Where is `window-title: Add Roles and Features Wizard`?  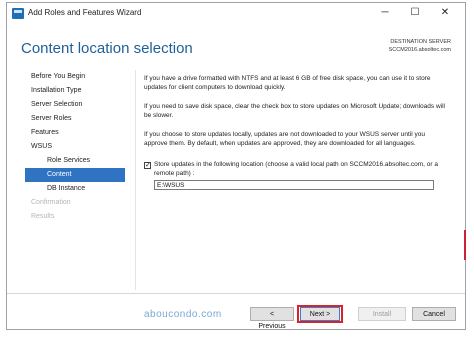 window-title: Add Roles and Features Wizard is located at coordinates (85, 12).